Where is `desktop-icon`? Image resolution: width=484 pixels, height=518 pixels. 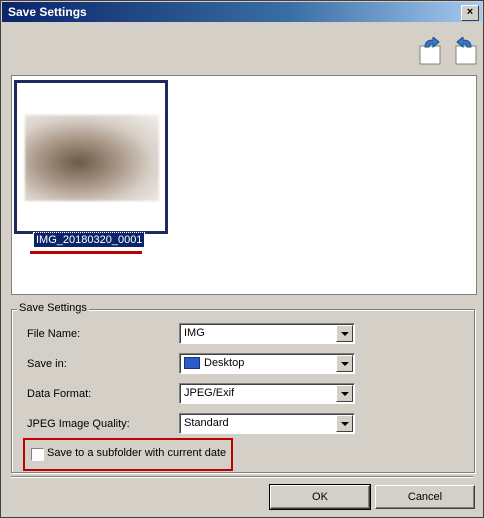
desktop-icon is located at coordinates (192, 363).